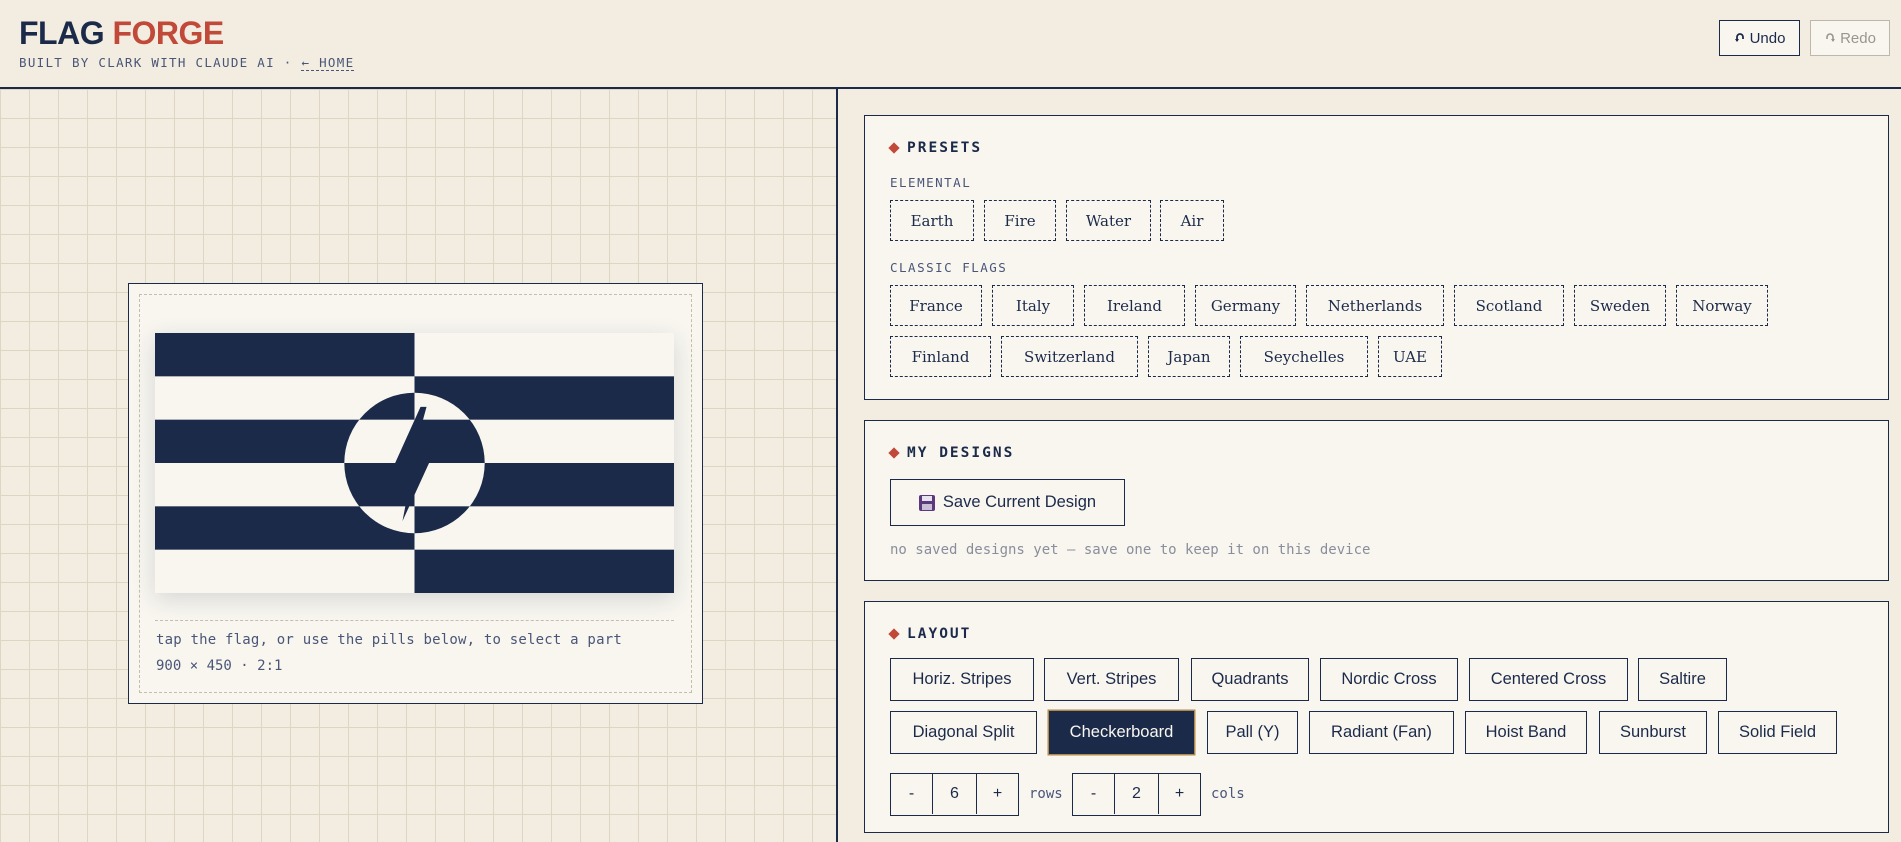 This screenshot has height=842, width=1901. Describe the element at coordinates (945, 148) in the screenshot. I see `presets-title-text: PRESETS` at that location.